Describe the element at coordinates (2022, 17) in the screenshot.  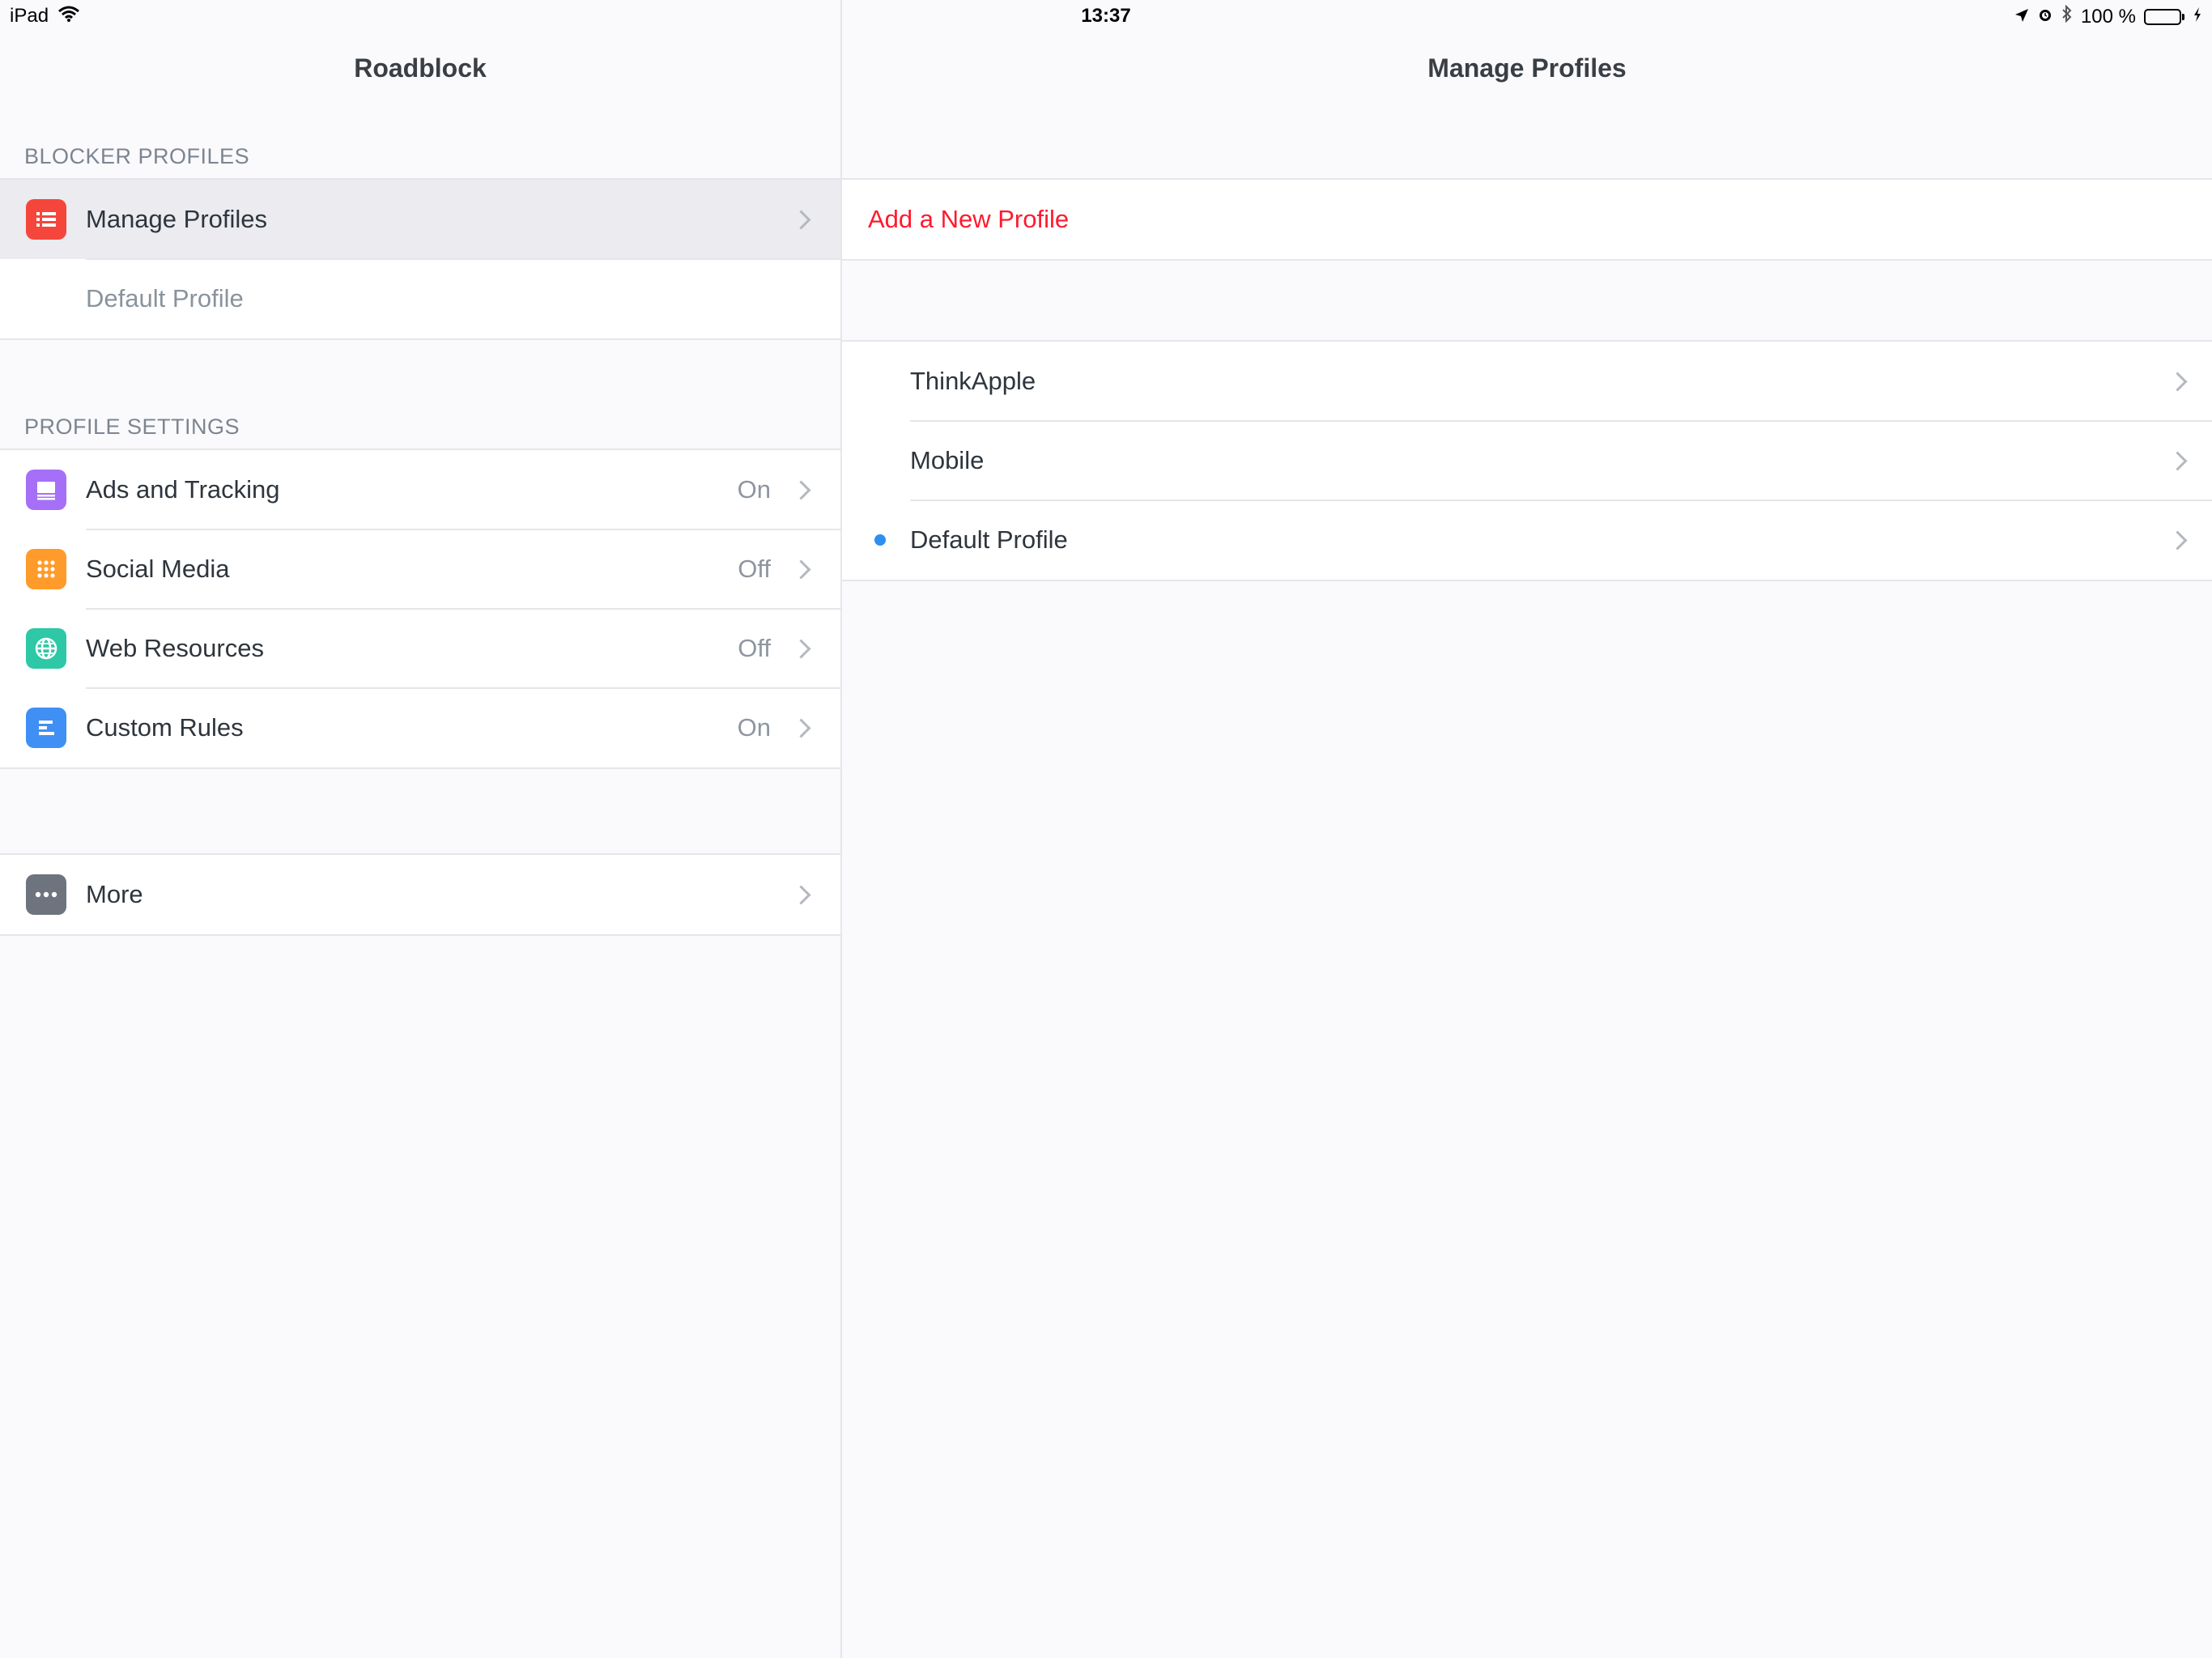
I see `location-arrow-icon` at that location.